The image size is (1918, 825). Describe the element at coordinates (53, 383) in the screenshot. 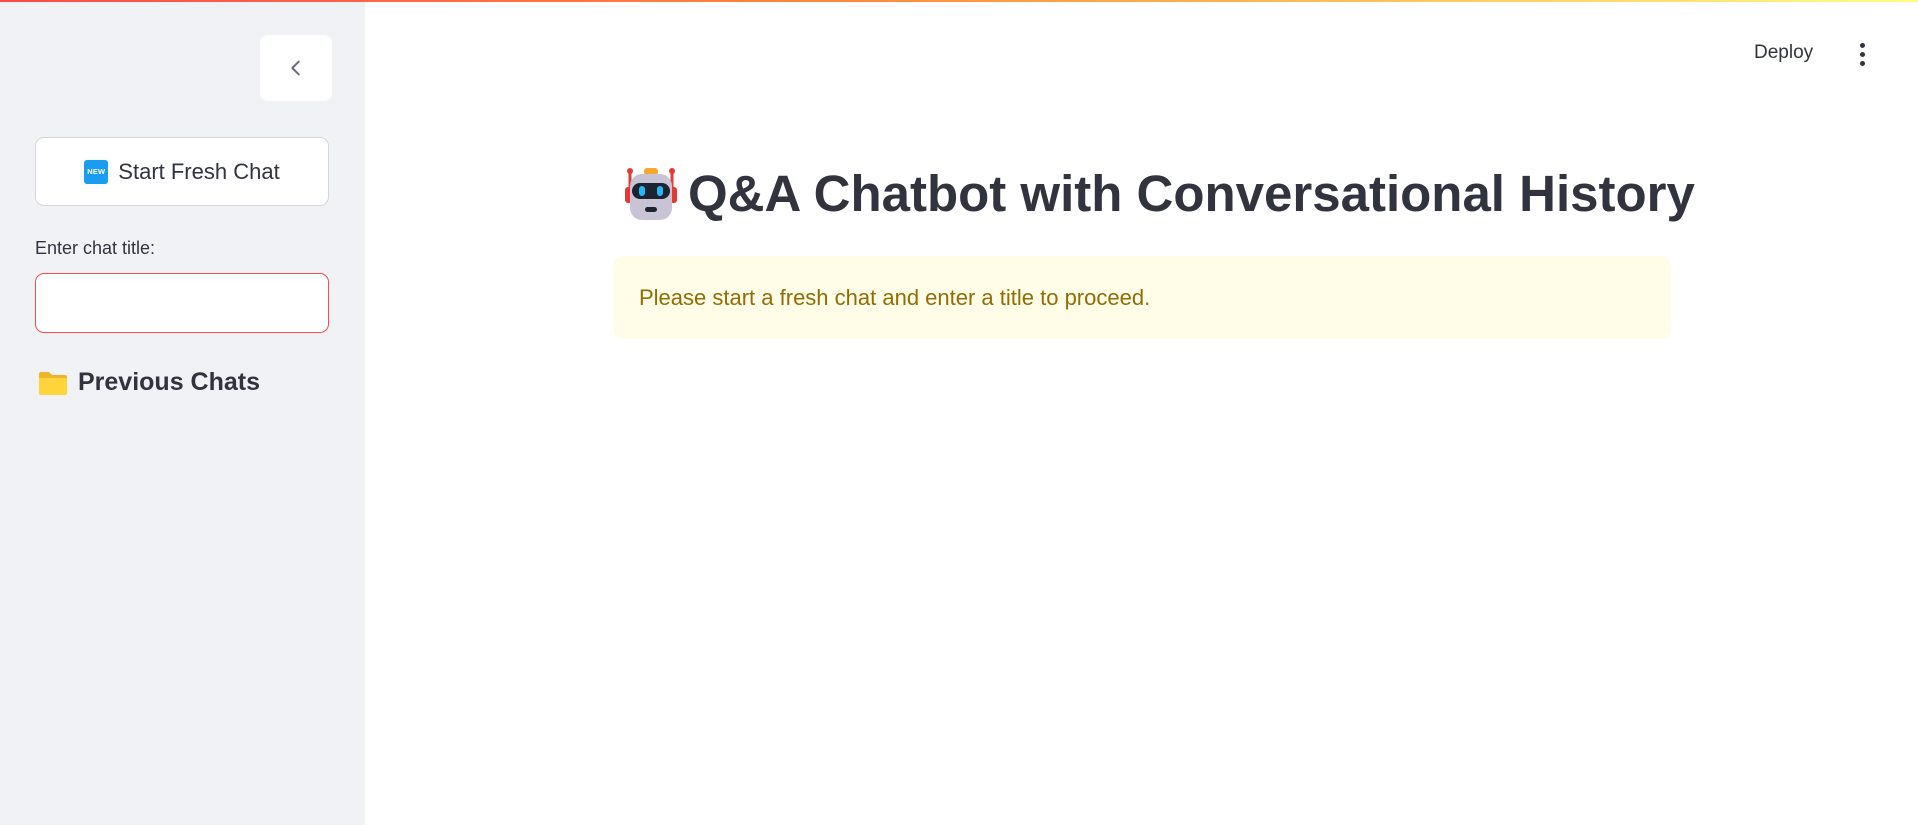

I see `folder-icon` at that location.